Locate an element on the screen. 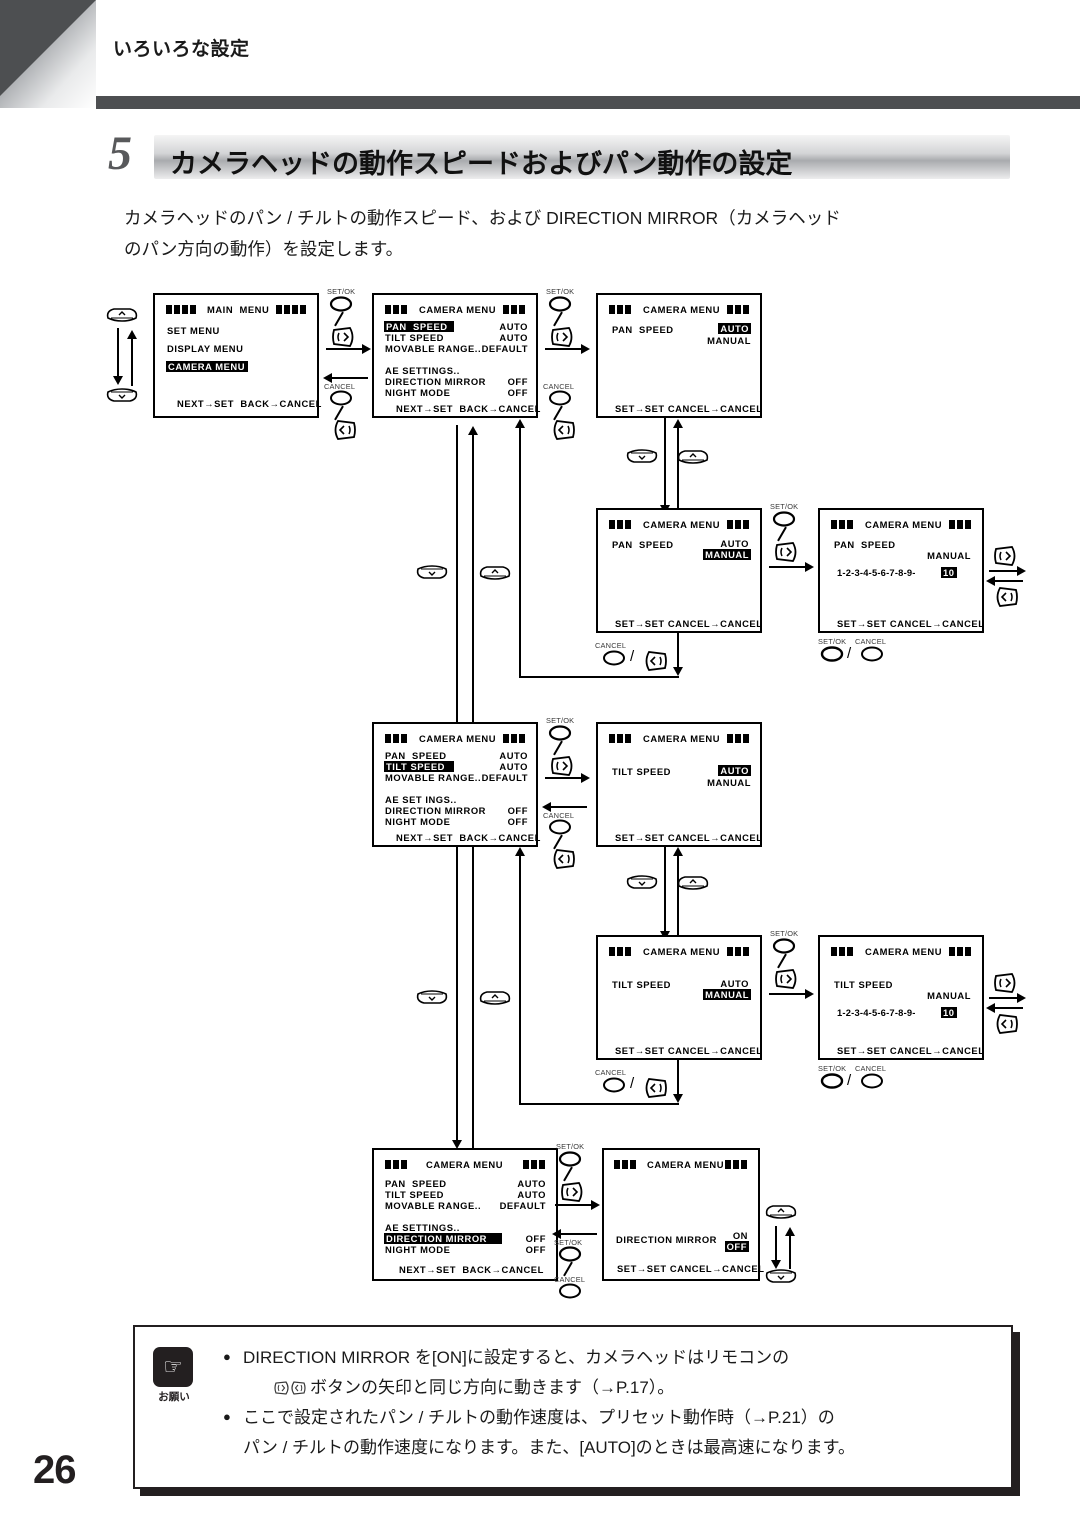 This screenshot has height=1529, width=1080. up-button-main is located at coordinates (122, 314).